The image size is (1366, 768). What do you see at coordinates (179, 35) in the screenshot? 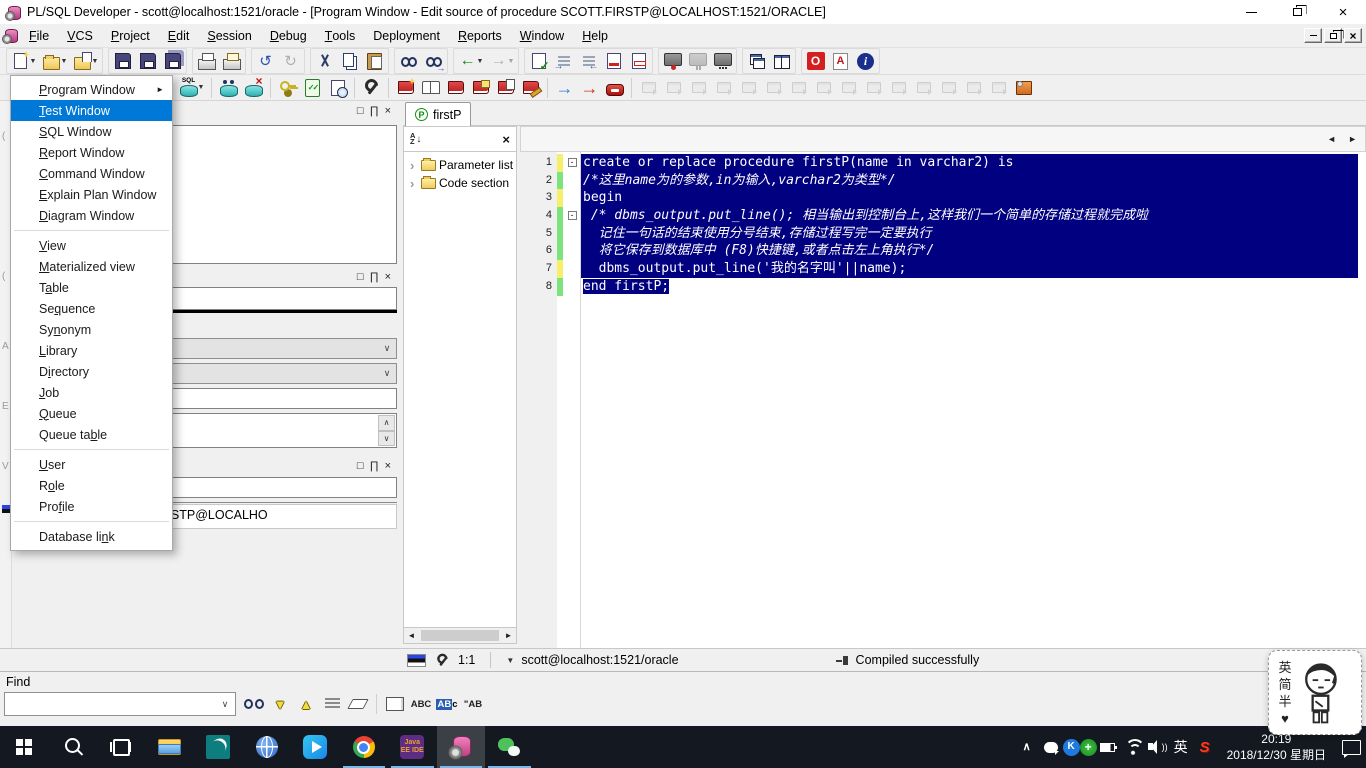
I see `menu-edit: Edit` at bounding box center [179, 35].